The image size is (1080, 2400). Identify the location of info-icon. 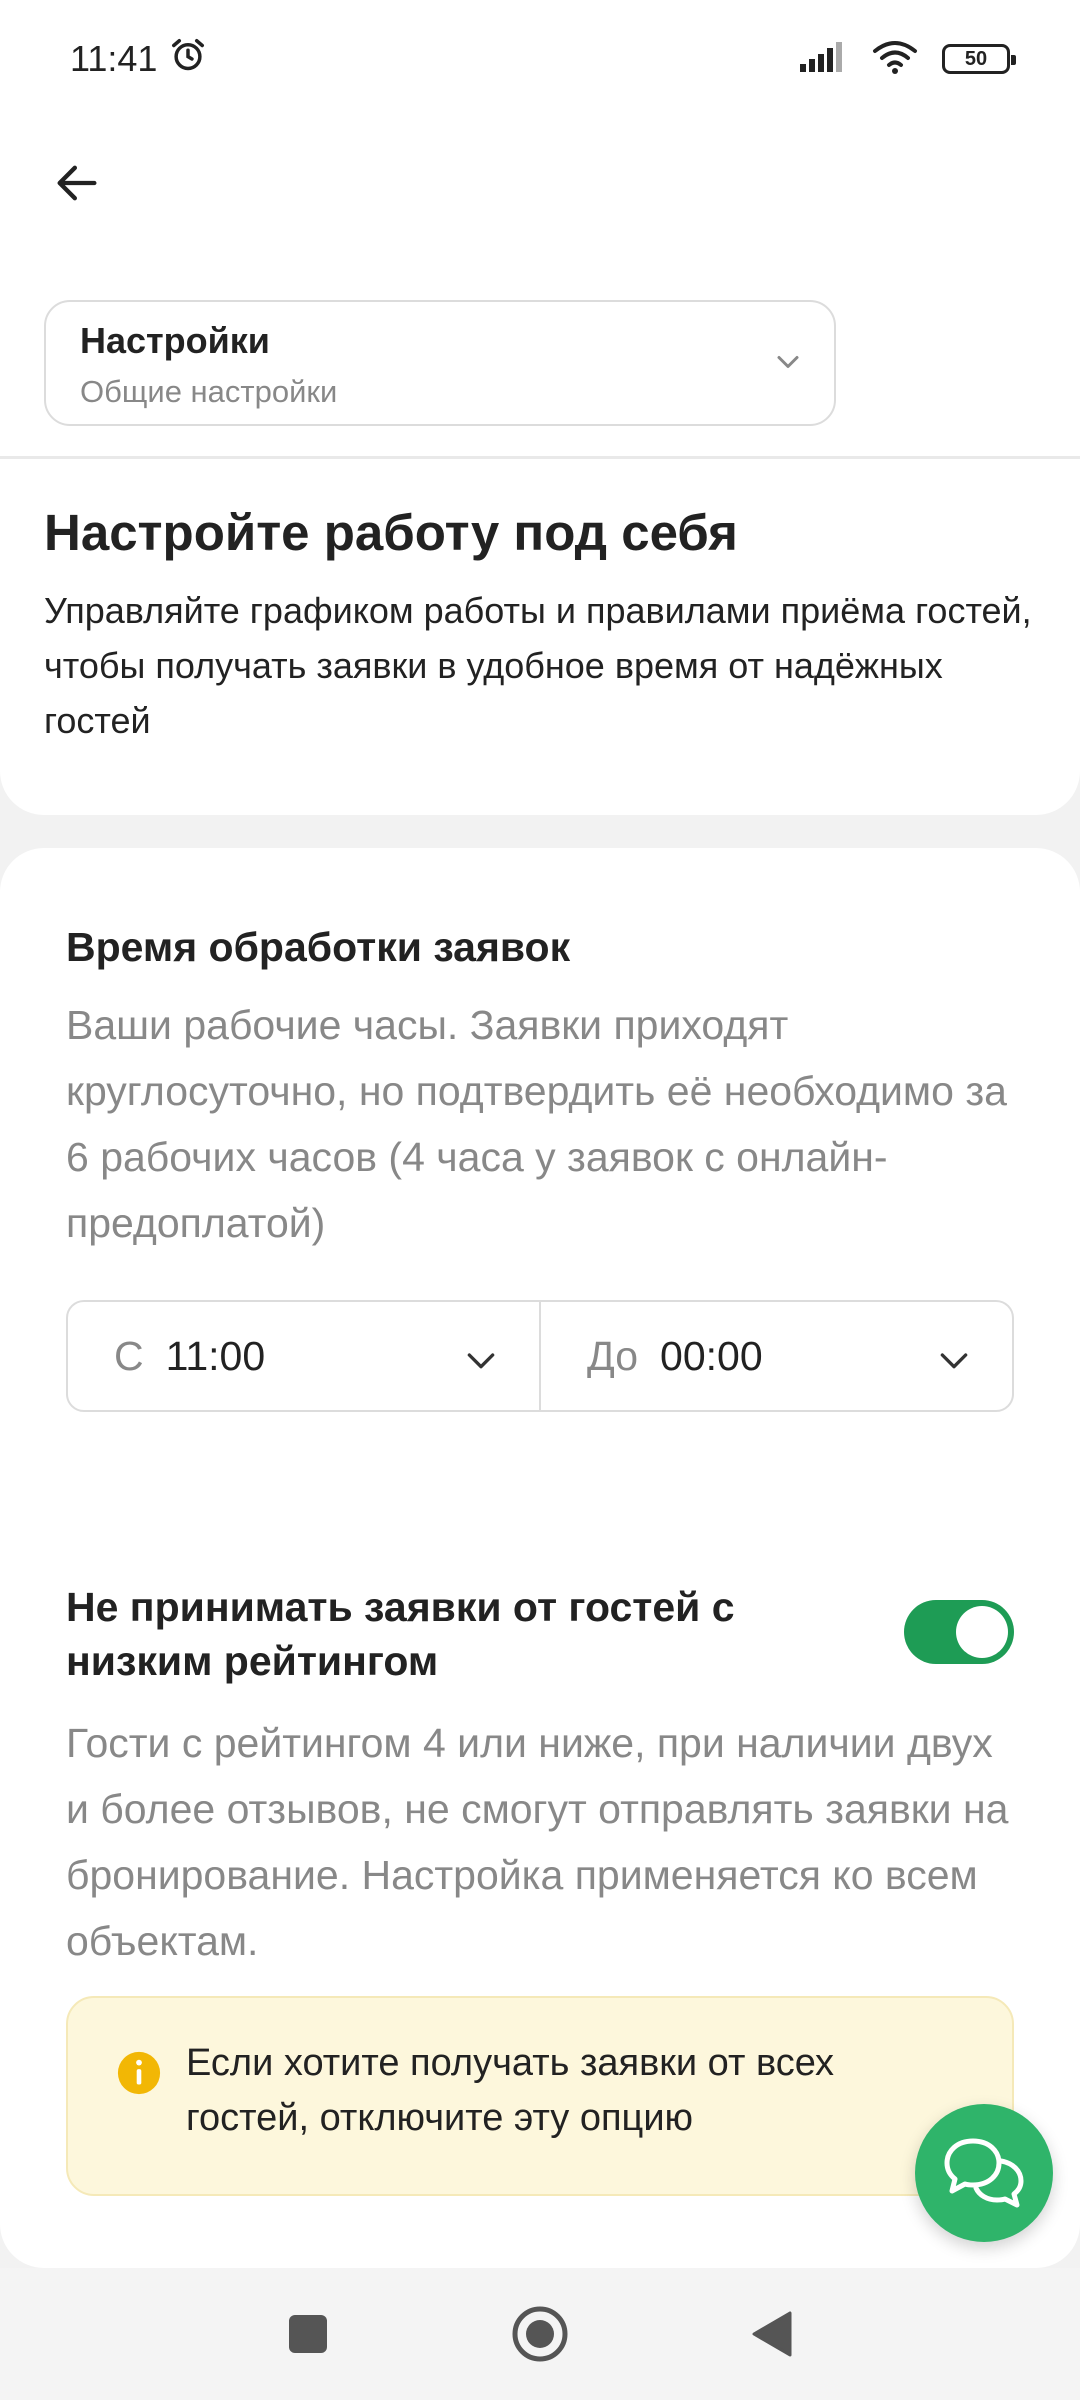
(139, 2073).